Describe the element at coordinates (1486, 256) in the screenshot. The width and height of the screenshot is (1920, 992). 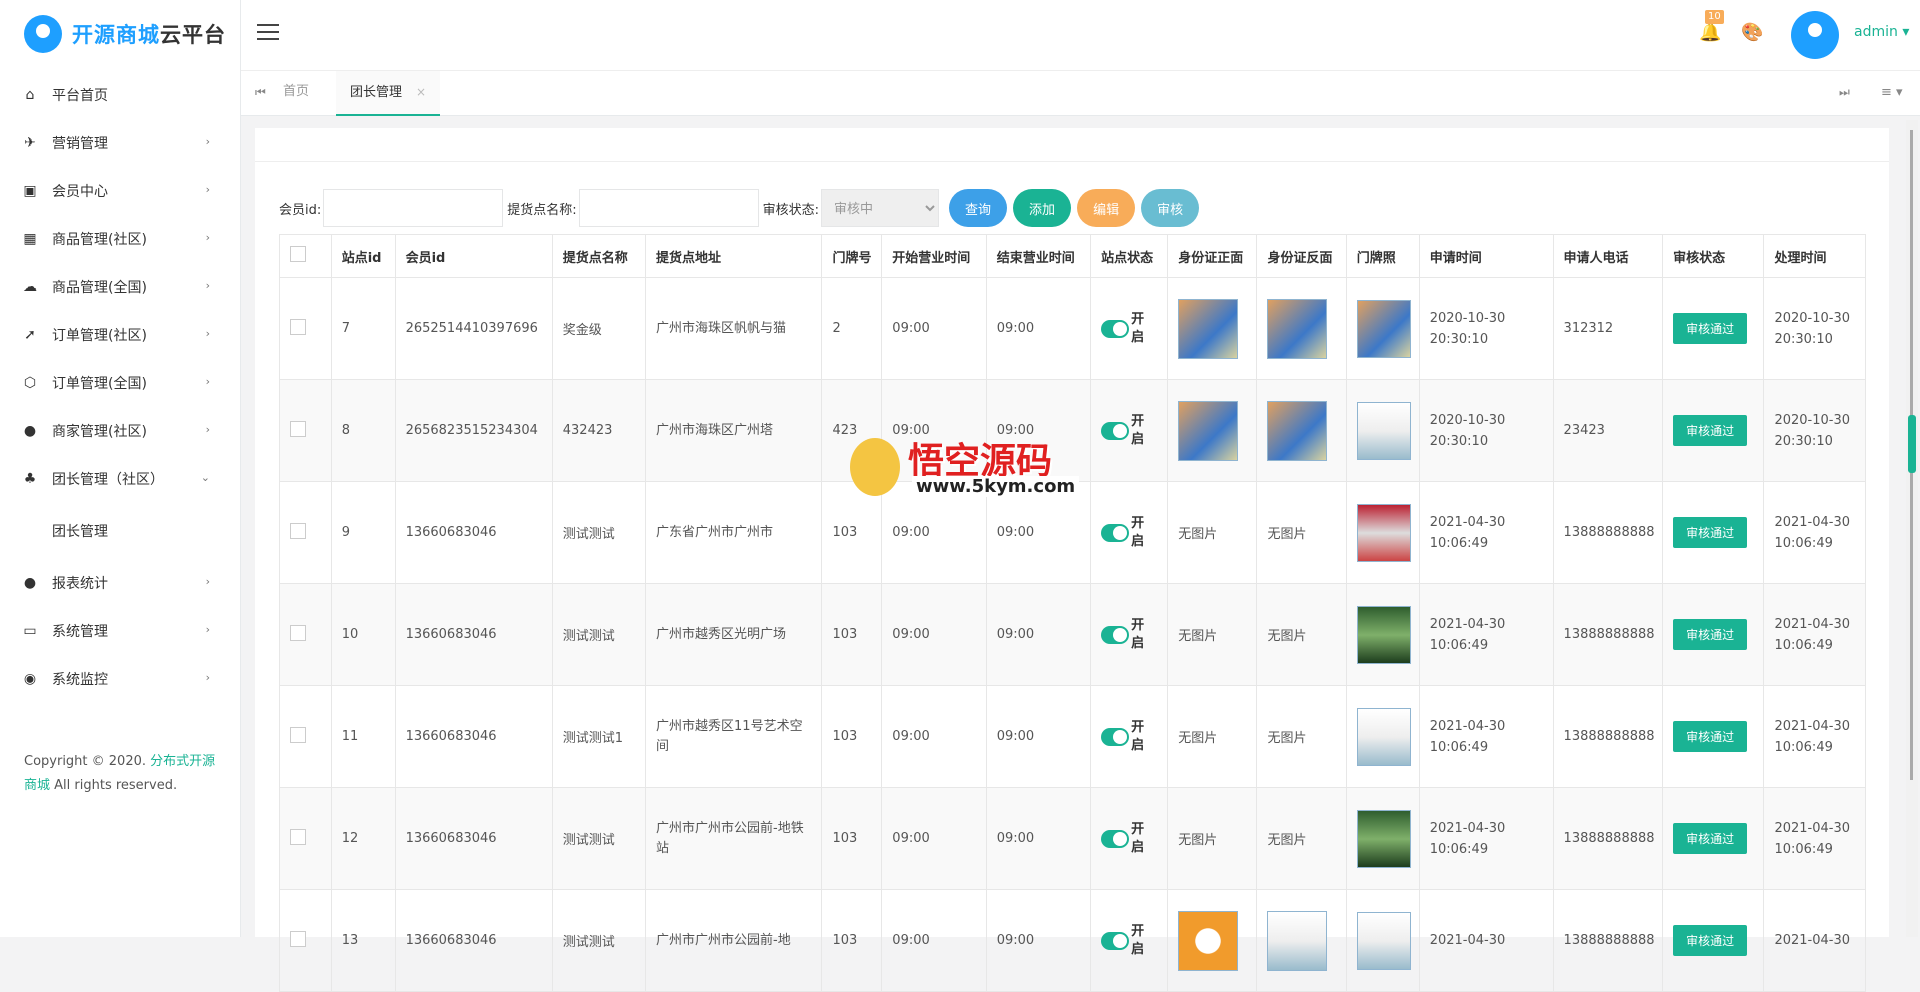
I see `column-header: 申请时间` at that location.